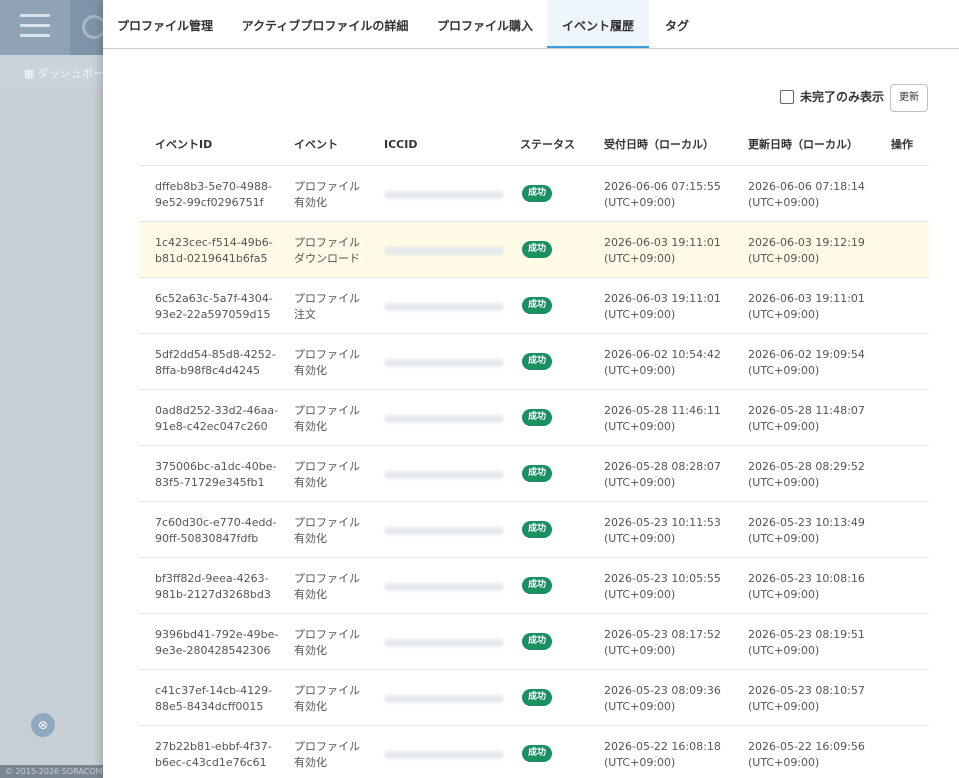  I want to click on received-at-datetime: 2026-05-28 08:28:07, so click(662, 466).